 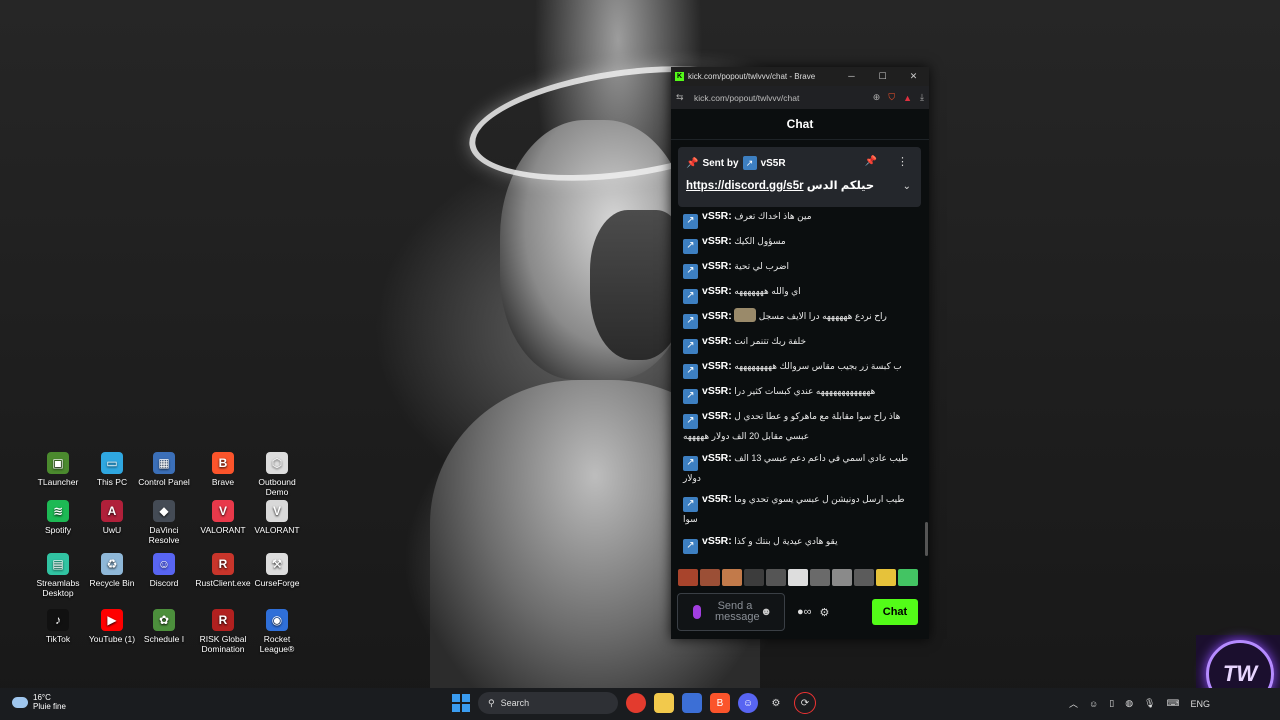 What do you see at coordinates (776, 703) in the screenshot?
I see `settings-taskbar-icon: ⚙` at bounding box center [776, 703].